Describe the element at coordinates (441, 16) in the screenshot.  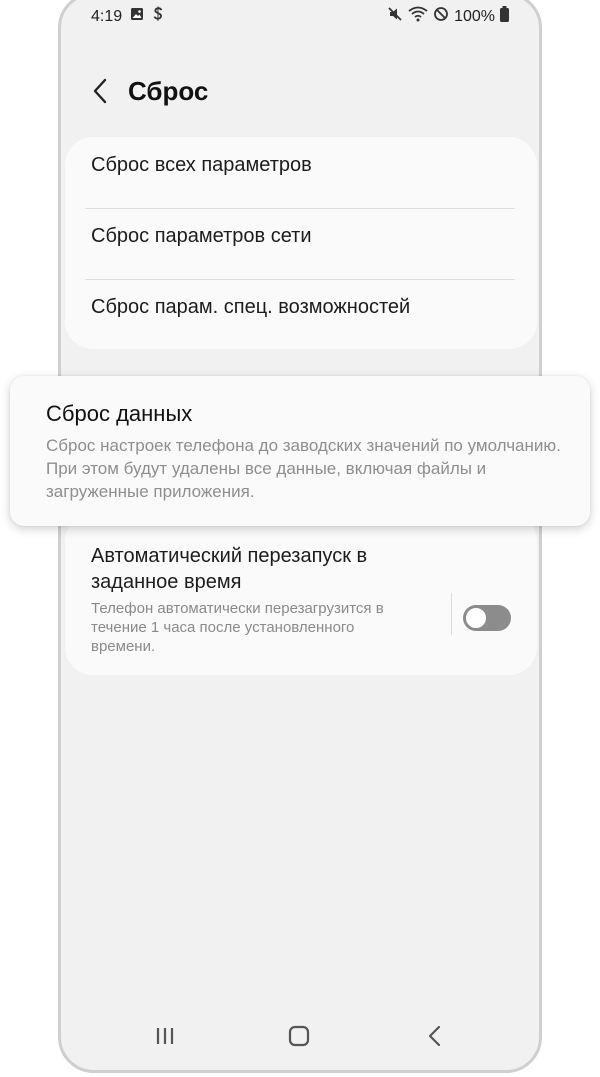
I see `dnd-icon` at that location.